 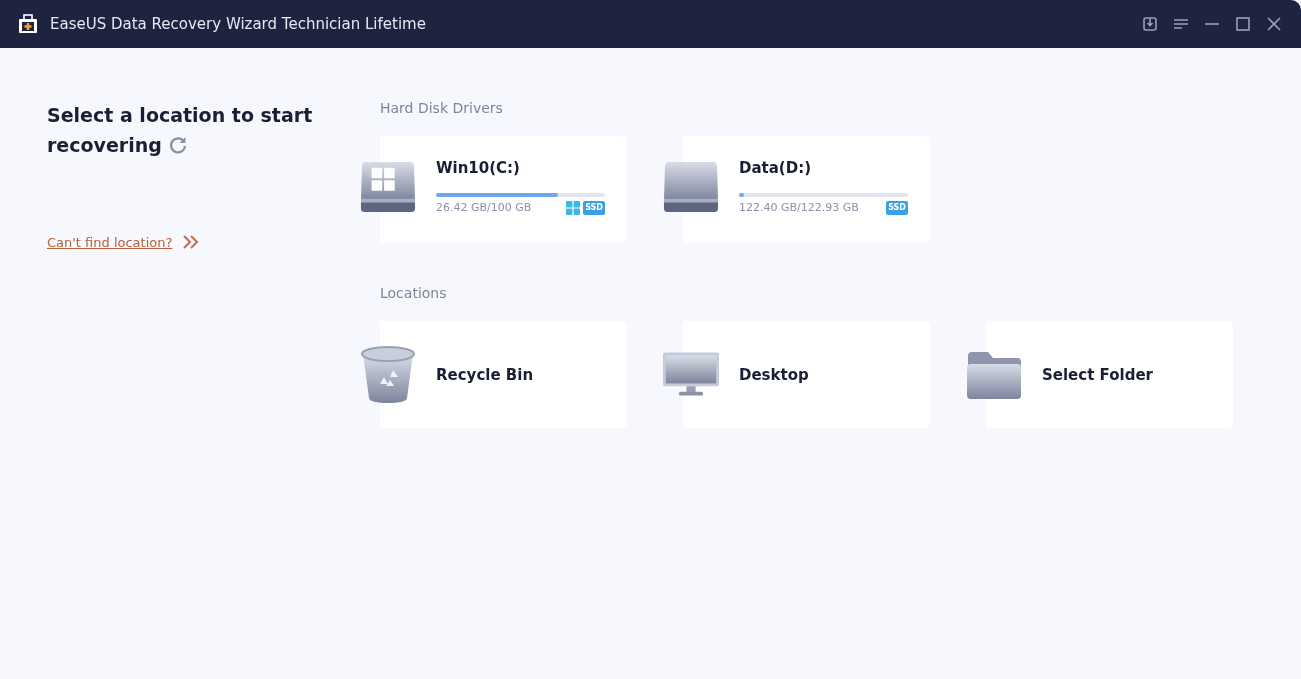 I want to click on page-heading: Select a location to start recovering, so click(x=180, y=130).